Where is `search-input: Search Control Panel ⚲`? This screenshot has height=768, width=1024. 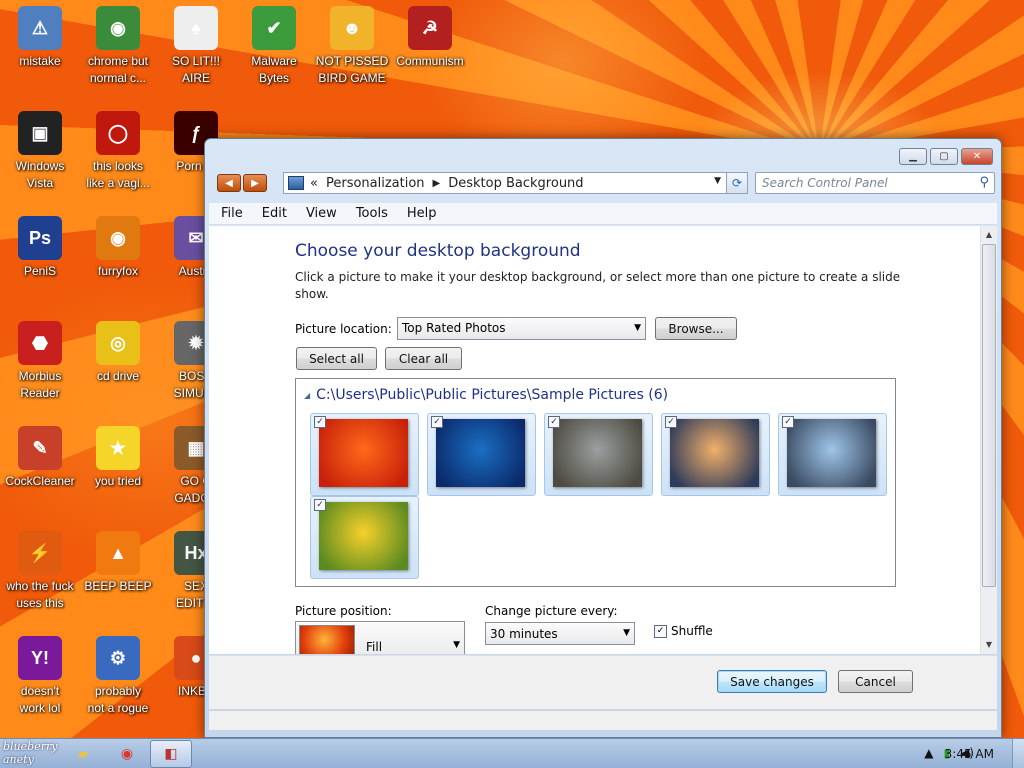
search-input: Search Control Panel ⚲ is located at coordinates (875, 183).